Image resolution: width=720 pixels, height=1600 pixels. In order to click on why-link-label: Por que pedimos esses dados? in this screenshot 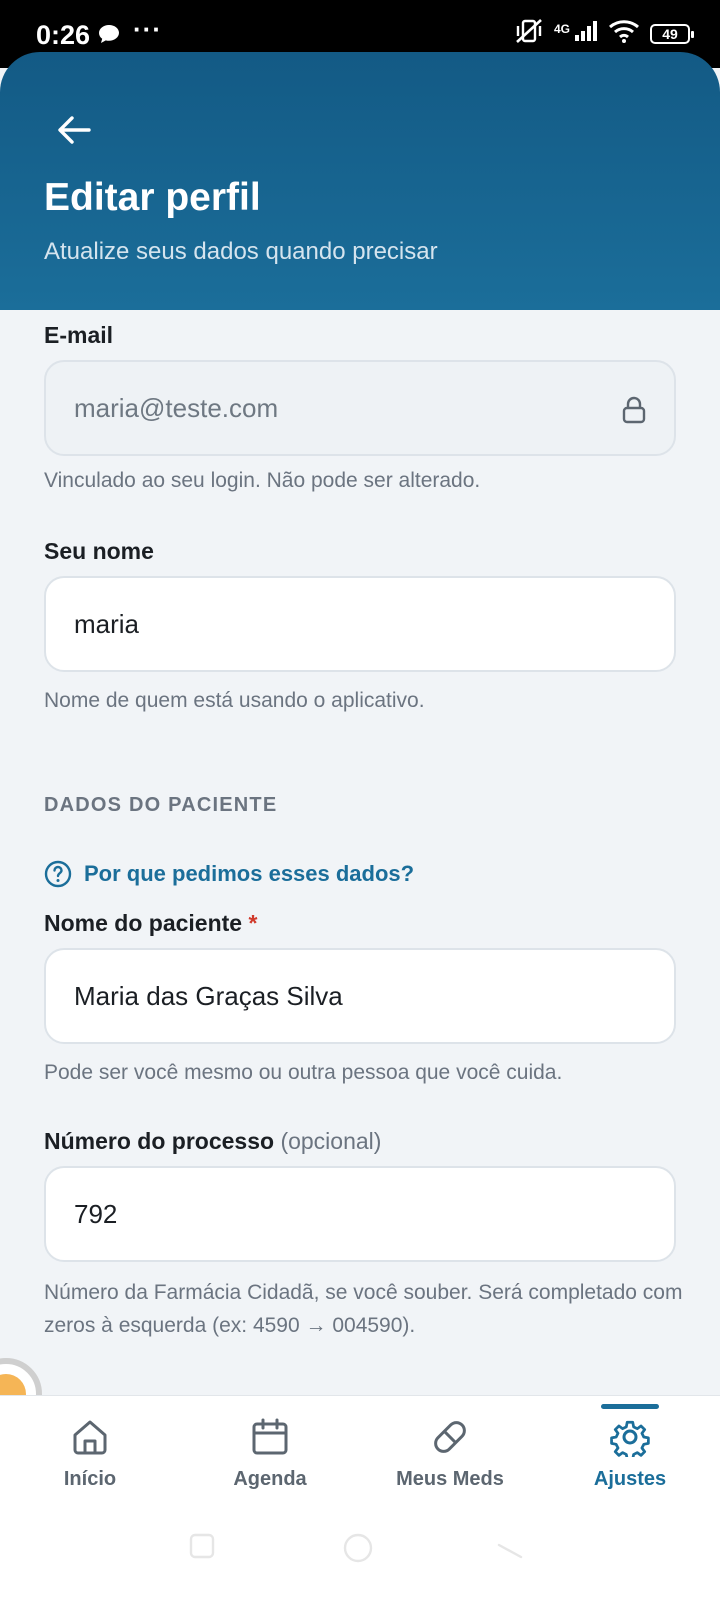, I will do `click(249, 873)`.